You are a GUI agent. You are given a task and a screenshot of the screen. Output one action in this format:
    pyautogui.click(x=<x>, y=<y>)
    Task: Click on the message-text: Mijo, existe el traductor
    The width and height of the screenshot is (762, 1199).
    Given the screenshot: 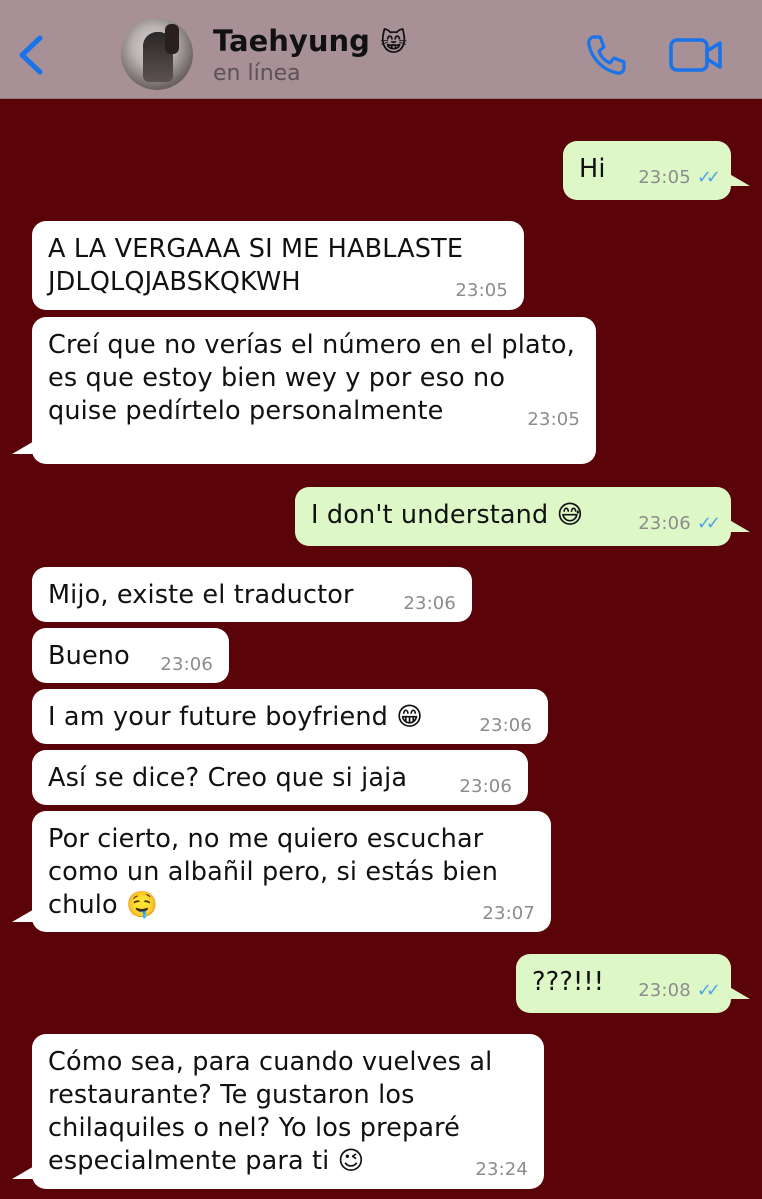 What is the action you would take?
    pyautogui.click(x=201, y=595)
    